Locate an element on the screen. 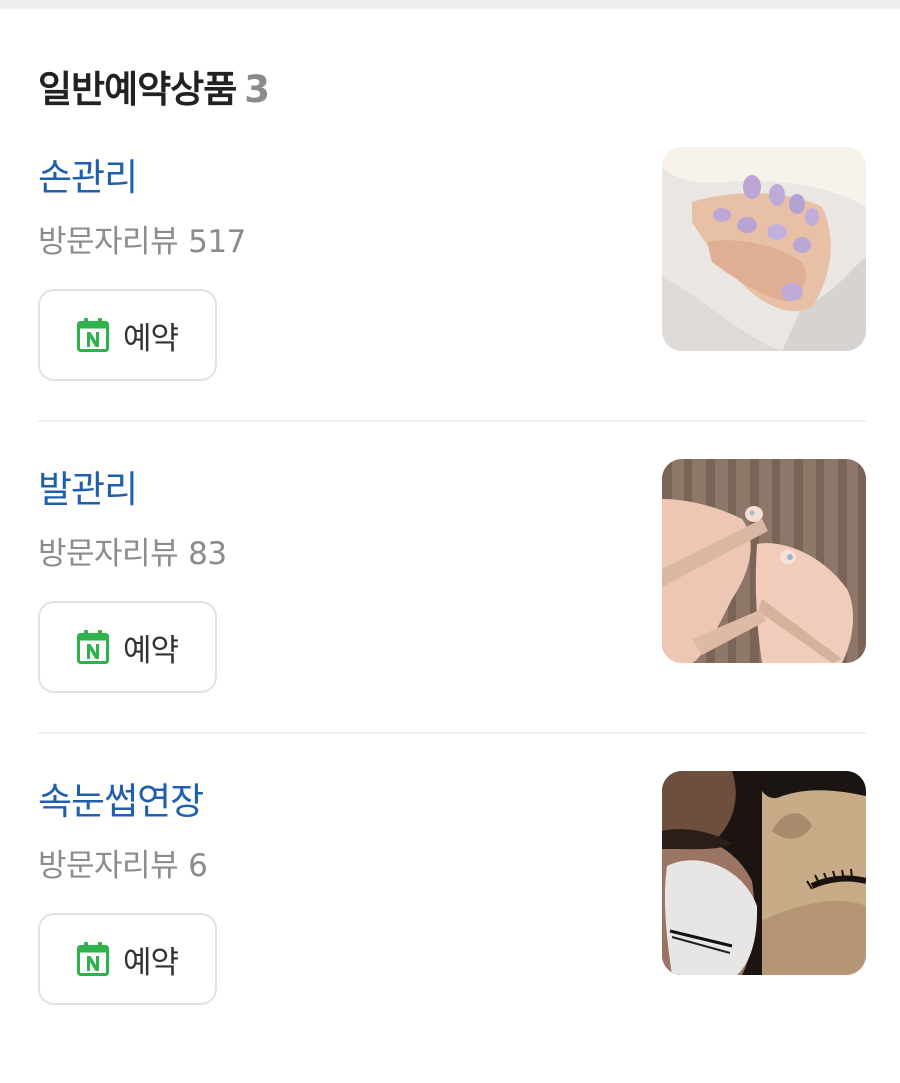 This screenshot has height=1083, width=900. nail-photo-icon is located at coordinates (764, 249).